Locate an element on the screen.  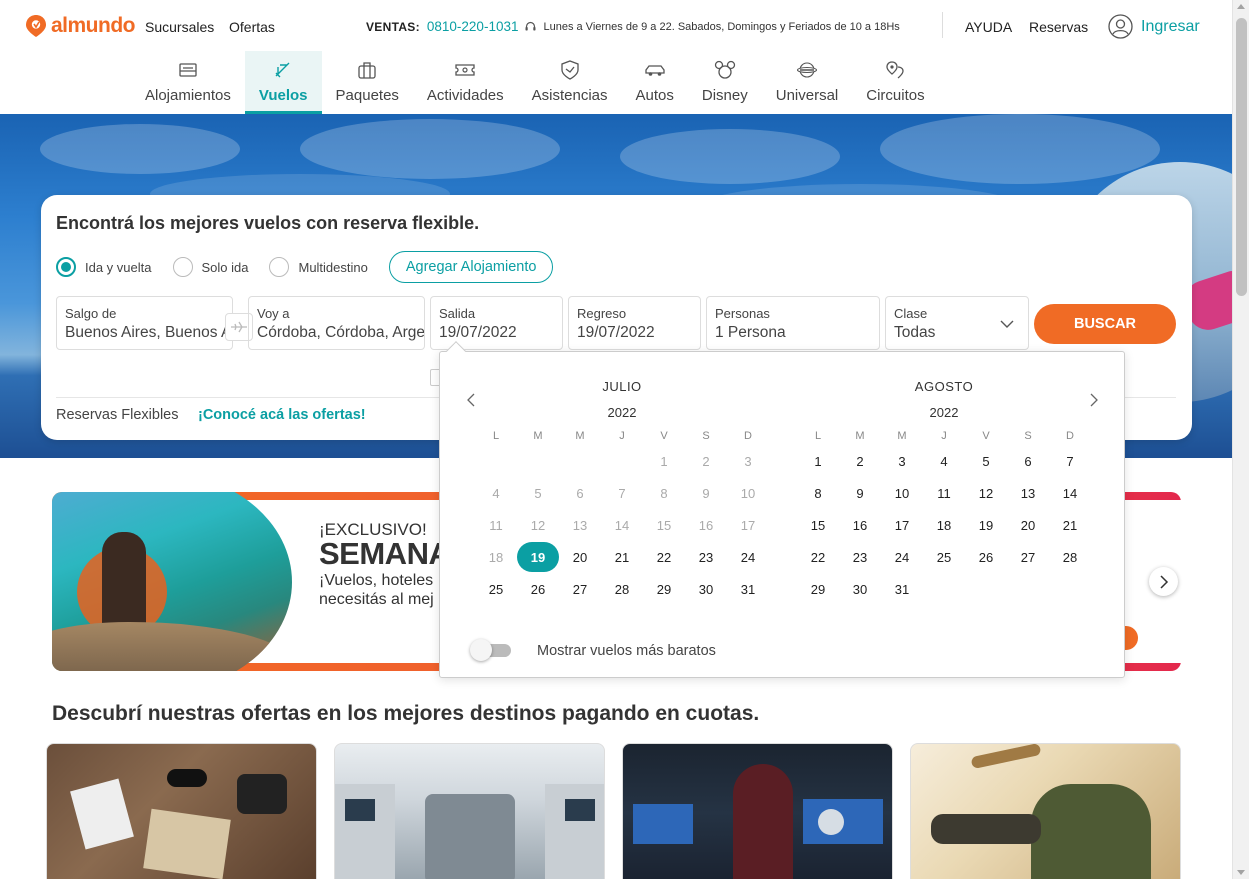
nav-actividades: Actividades is located at coordinates (465, 82).